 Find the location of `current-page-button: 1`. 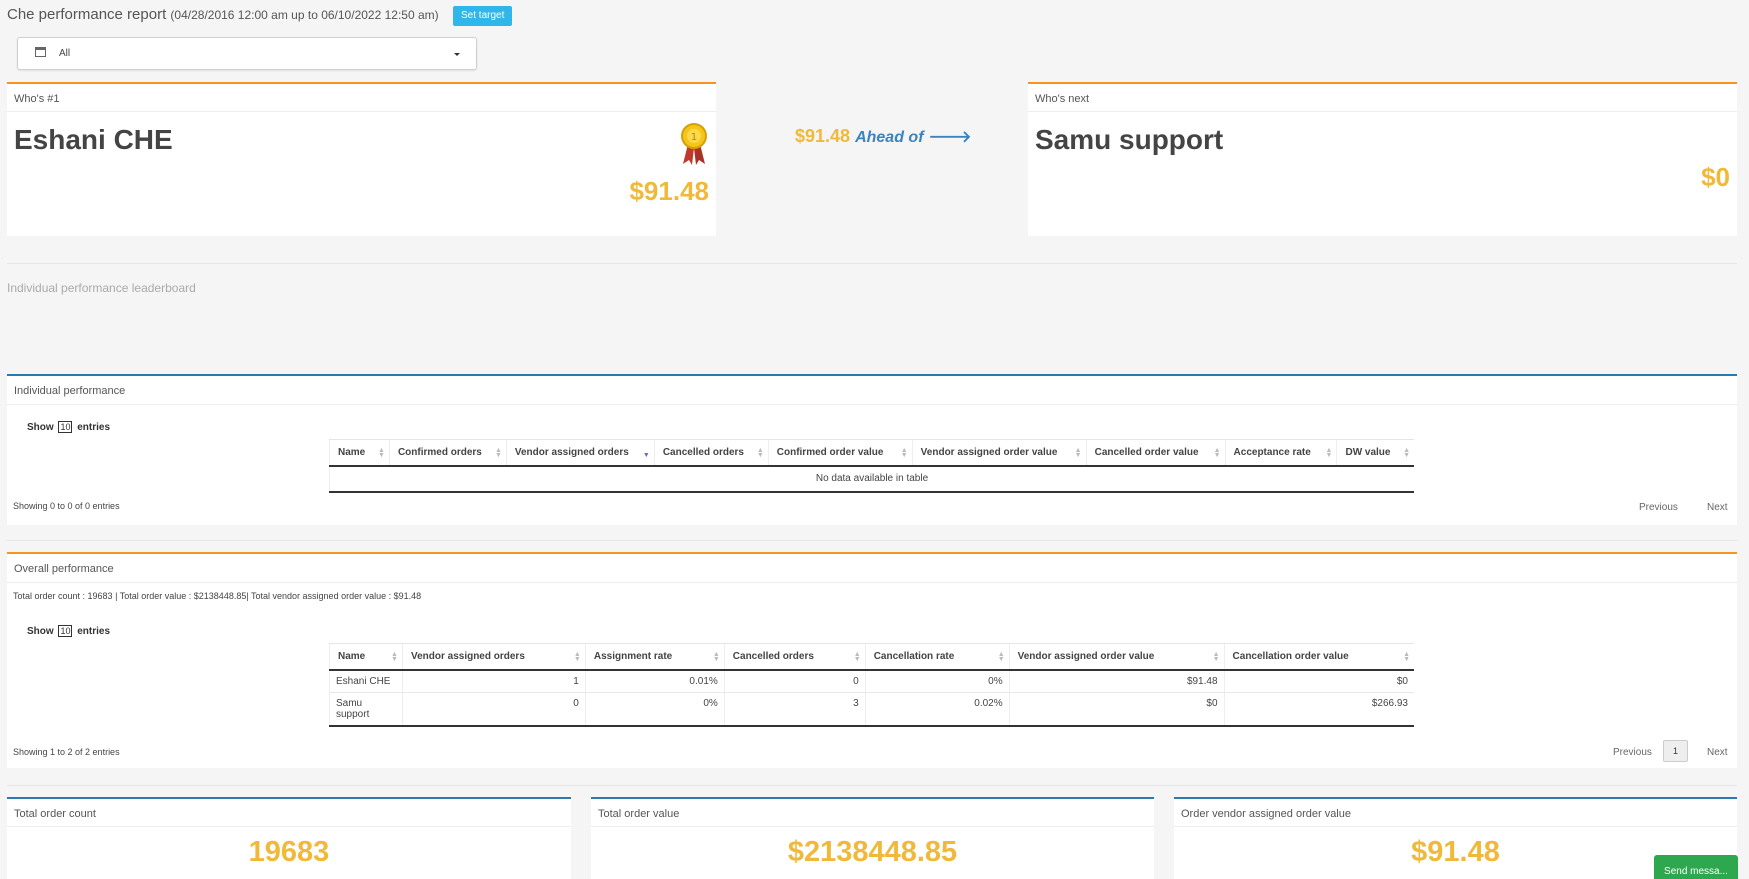

current-page-button: 1 is located at coordinates (1675, 751).